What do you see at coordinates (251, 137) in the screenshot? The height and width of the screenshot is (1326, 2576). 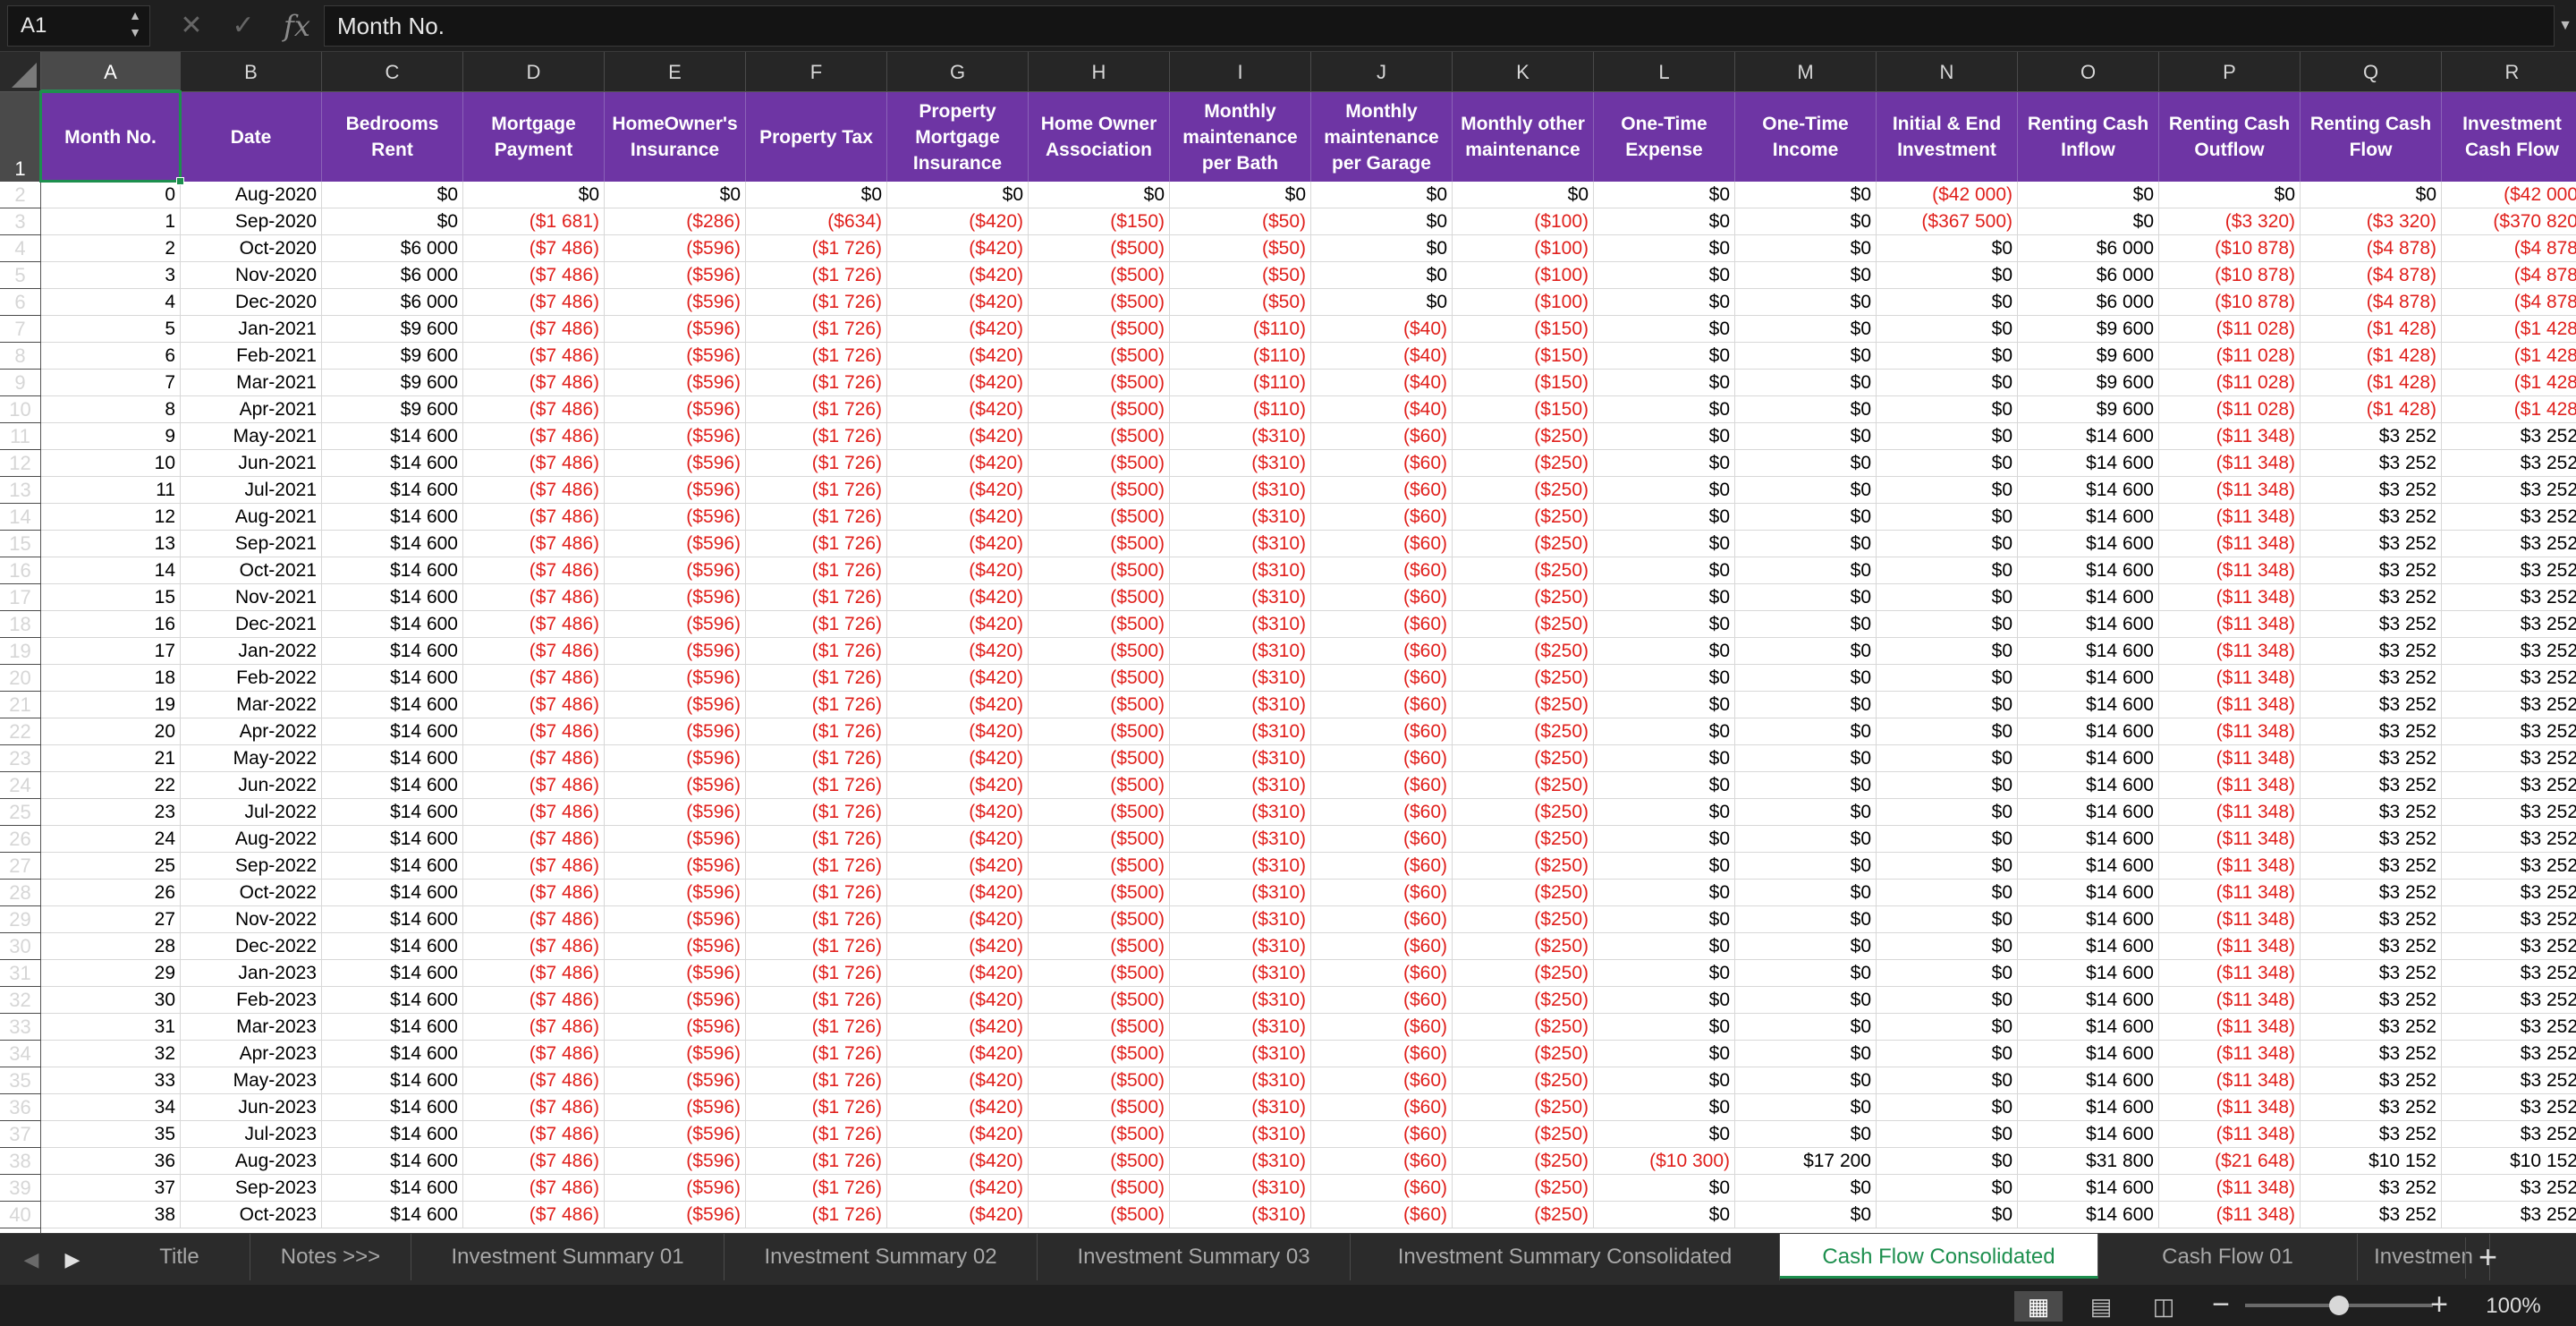 I see `header-cell: Date` at bounding box center [251, 137].